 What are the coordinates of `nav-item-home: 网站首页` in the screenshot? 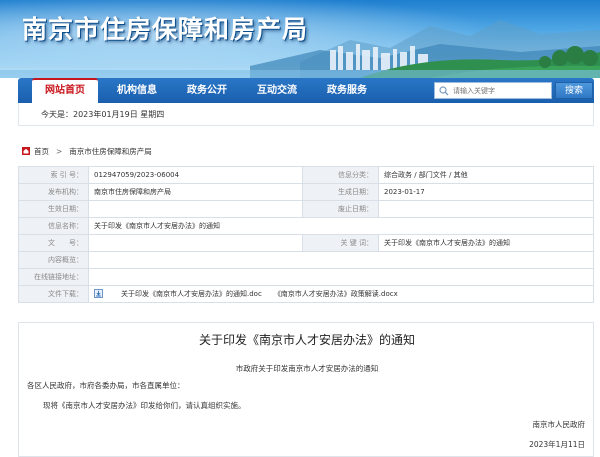 It's located at (65, 90).